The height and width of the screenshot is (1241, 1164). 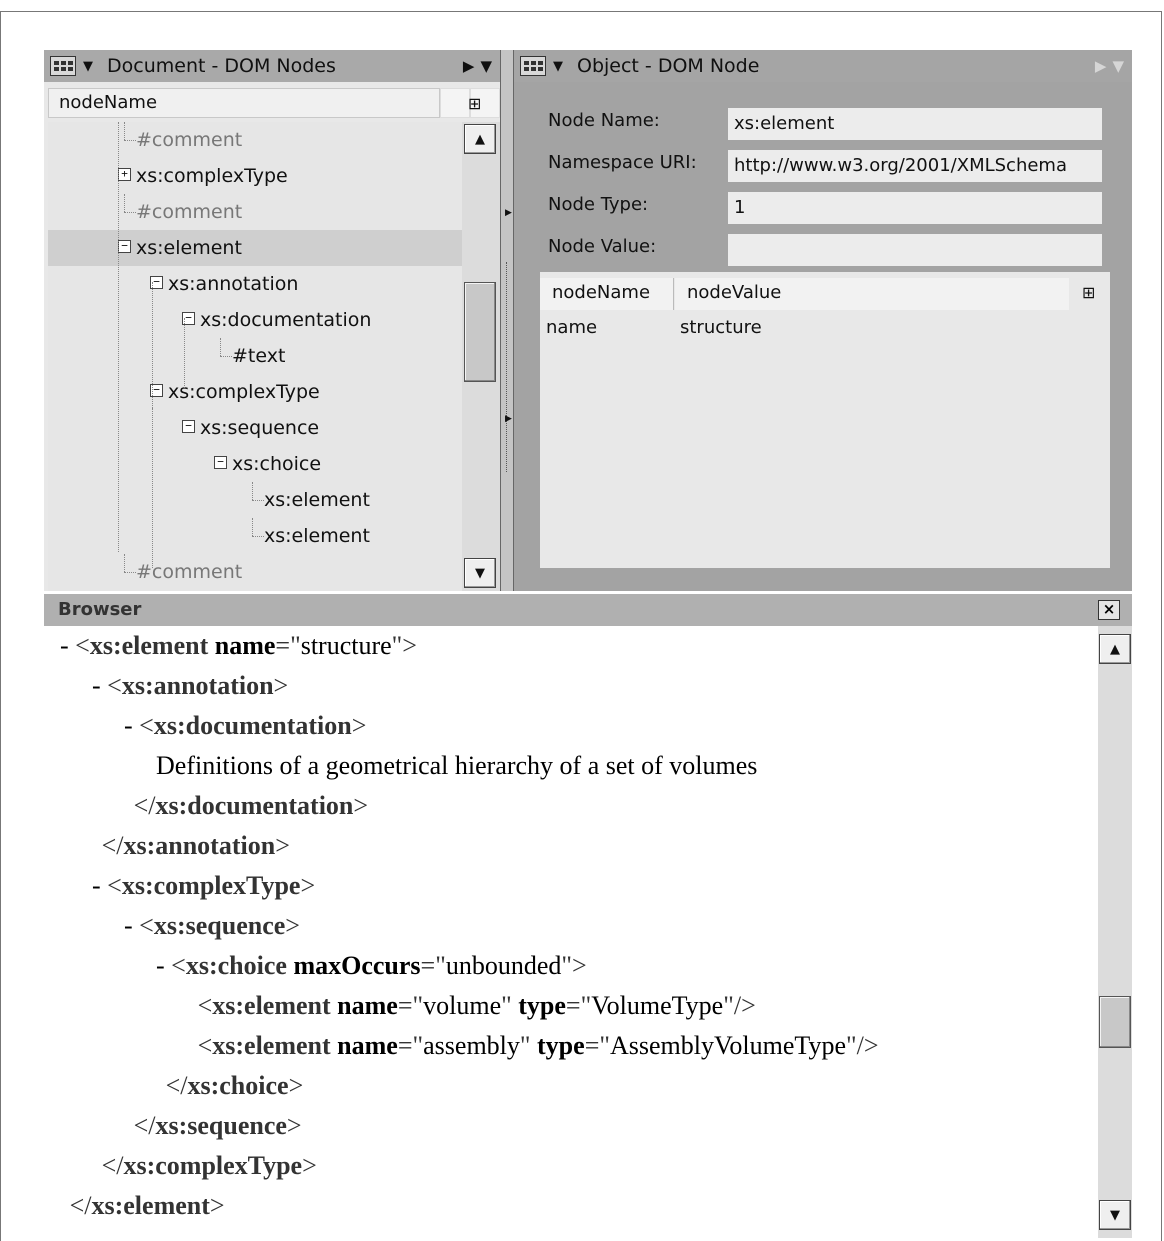 I want to click on tree-node: − xs:documentation, so click(x=255, y=320).